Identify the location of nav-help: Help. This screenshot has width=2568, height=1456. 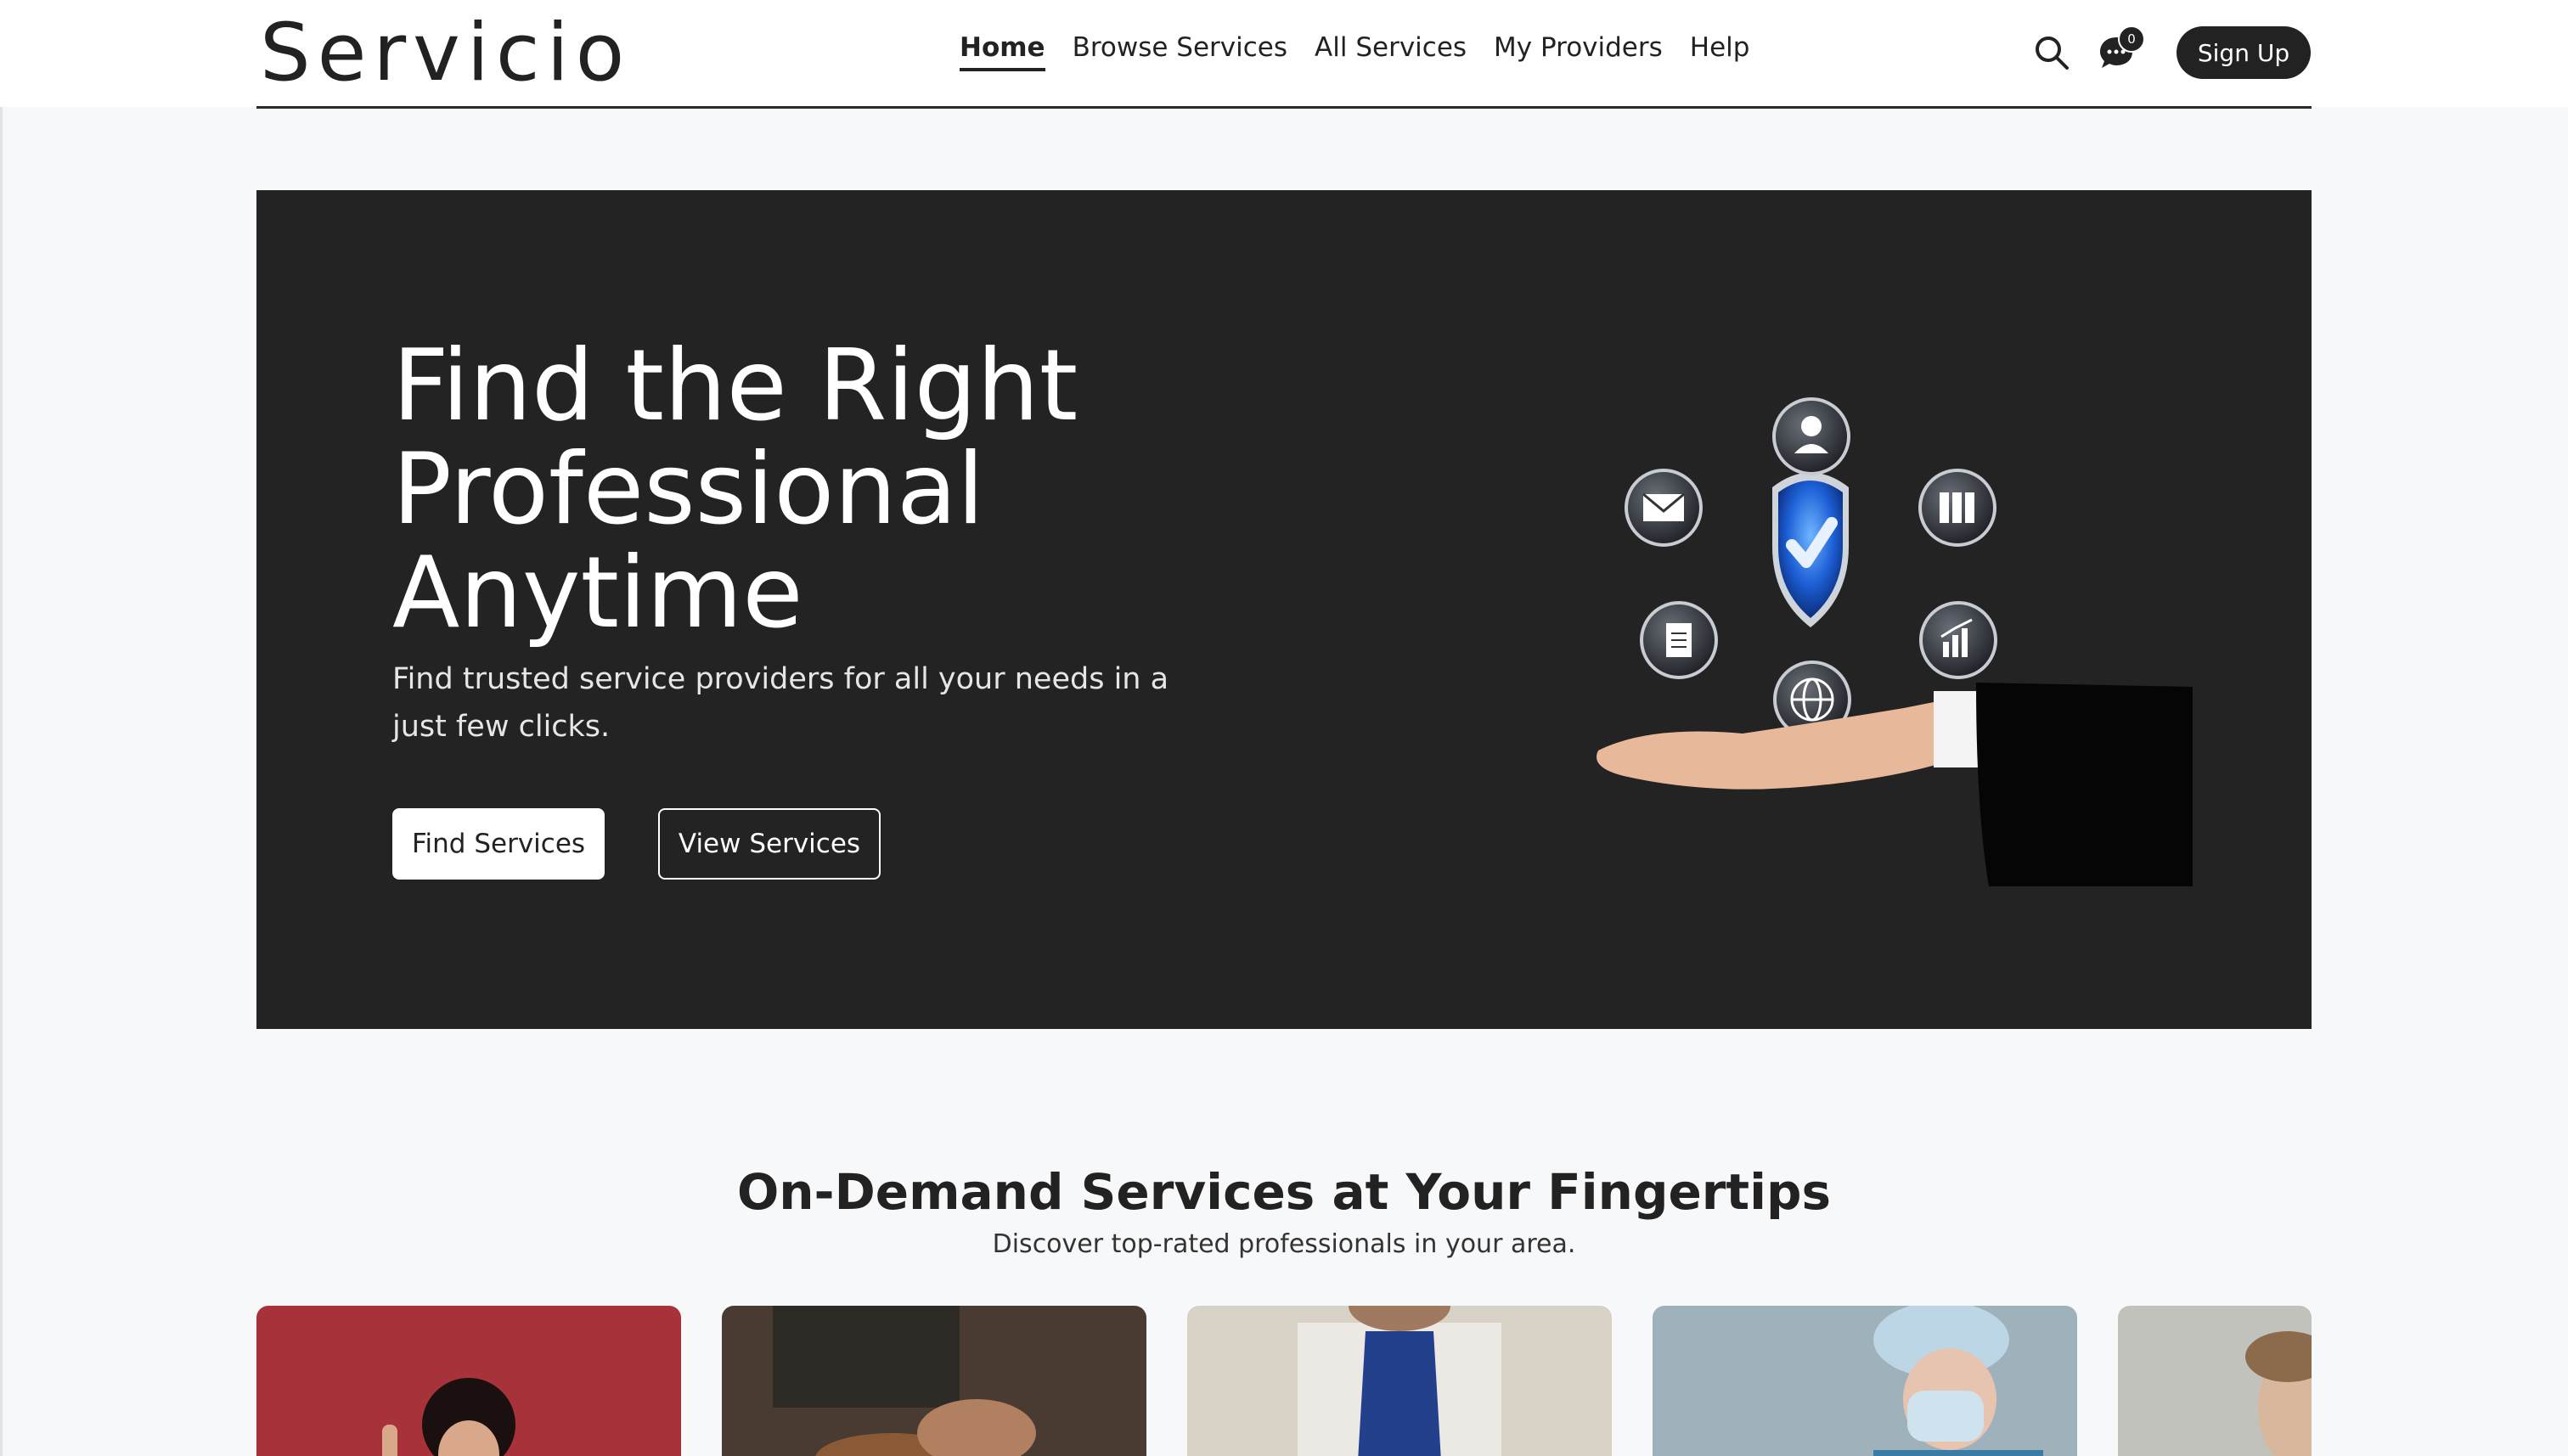
(1720, 50).